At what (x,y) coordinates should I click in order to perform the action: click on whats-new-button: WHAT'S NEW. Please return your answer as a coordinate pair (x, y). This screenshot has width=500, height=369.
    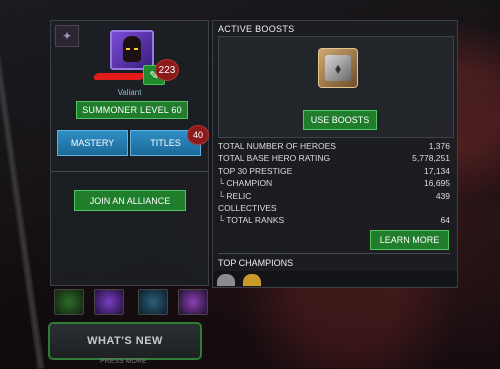
    Looking at the image, I should click on (125, 341).